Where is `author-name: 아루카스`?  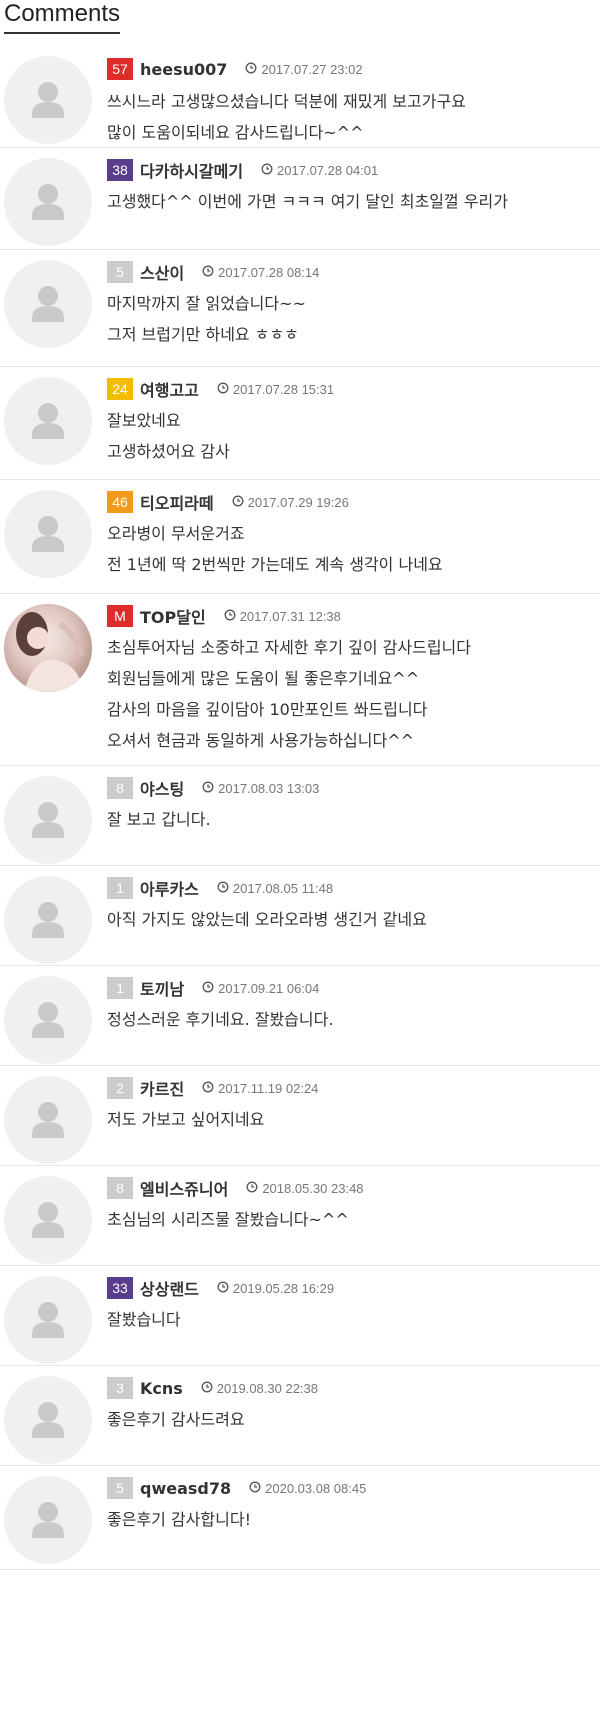 author-name: 아루카스 is located at coordinates (169, 888).